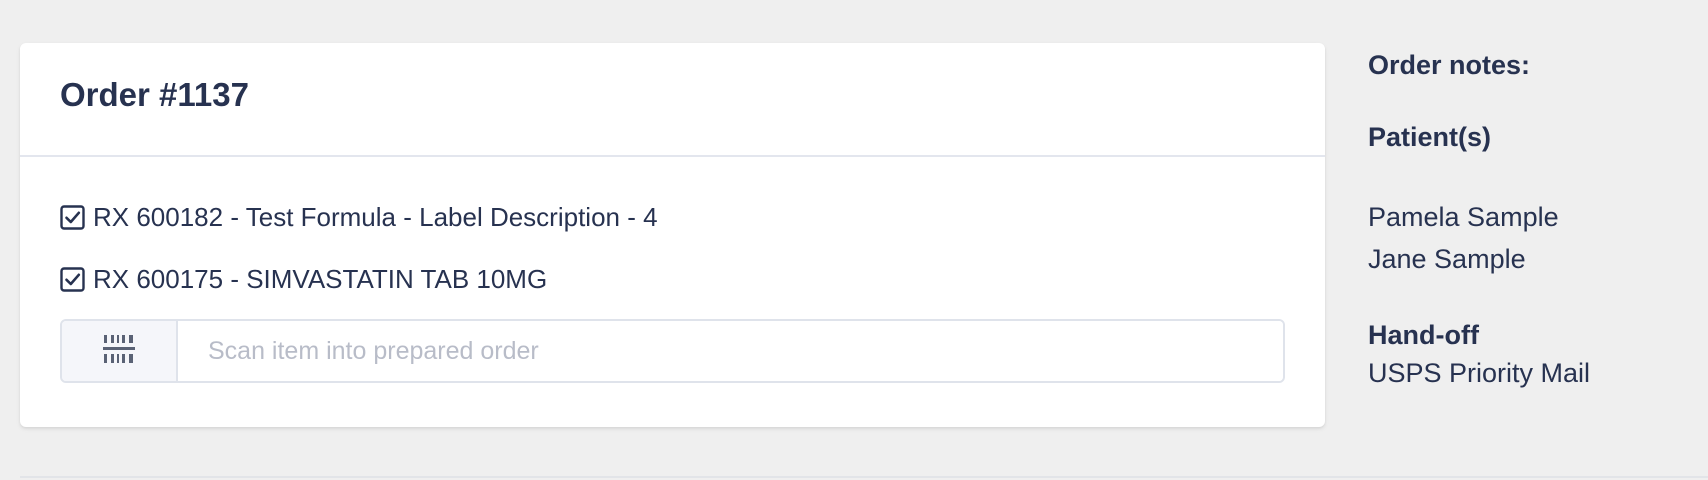 The height and width of the screenshot is (480, 1708). What do you see at coordinates (864, 477) in the screenshot?
I see `divider` at bounding box center [864, 477].